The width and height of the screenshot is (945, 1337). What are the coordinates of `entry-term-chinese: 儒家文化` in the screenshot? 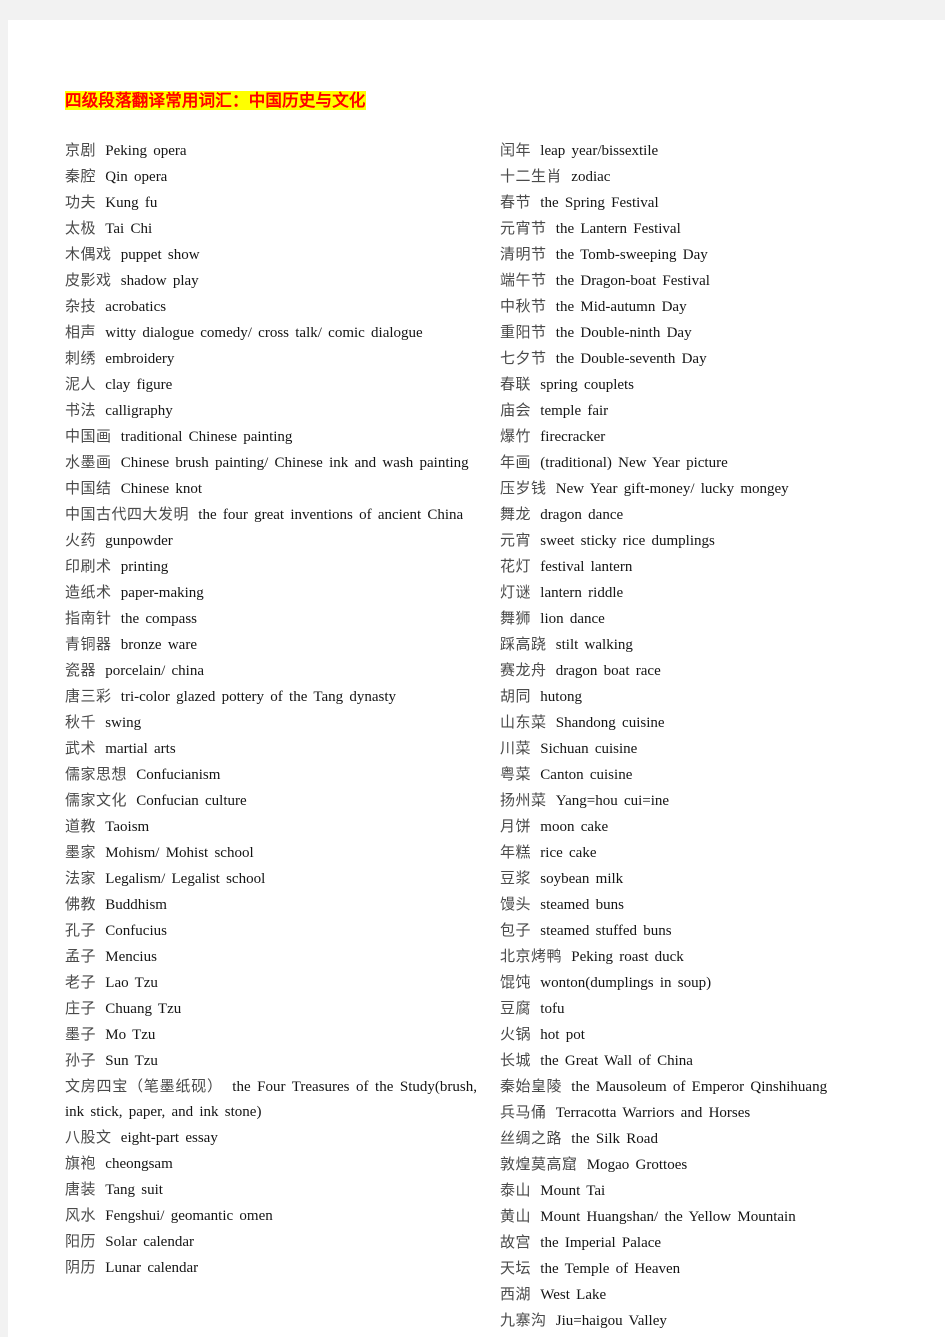 It's located at (96, 800).